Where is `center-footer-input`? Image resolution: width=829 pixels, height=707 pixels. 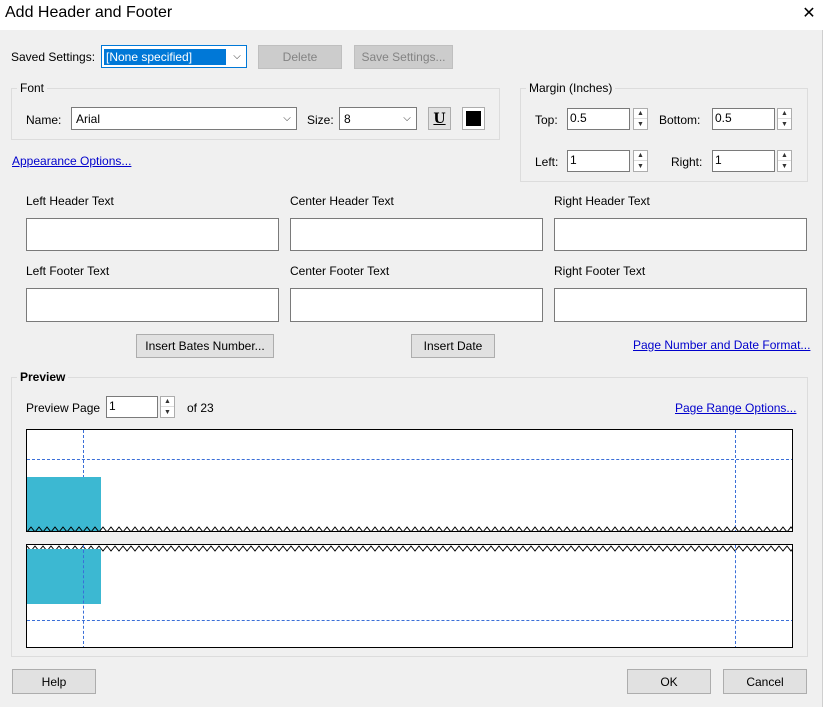 center-footer-input is located at coordinates (416, 305).